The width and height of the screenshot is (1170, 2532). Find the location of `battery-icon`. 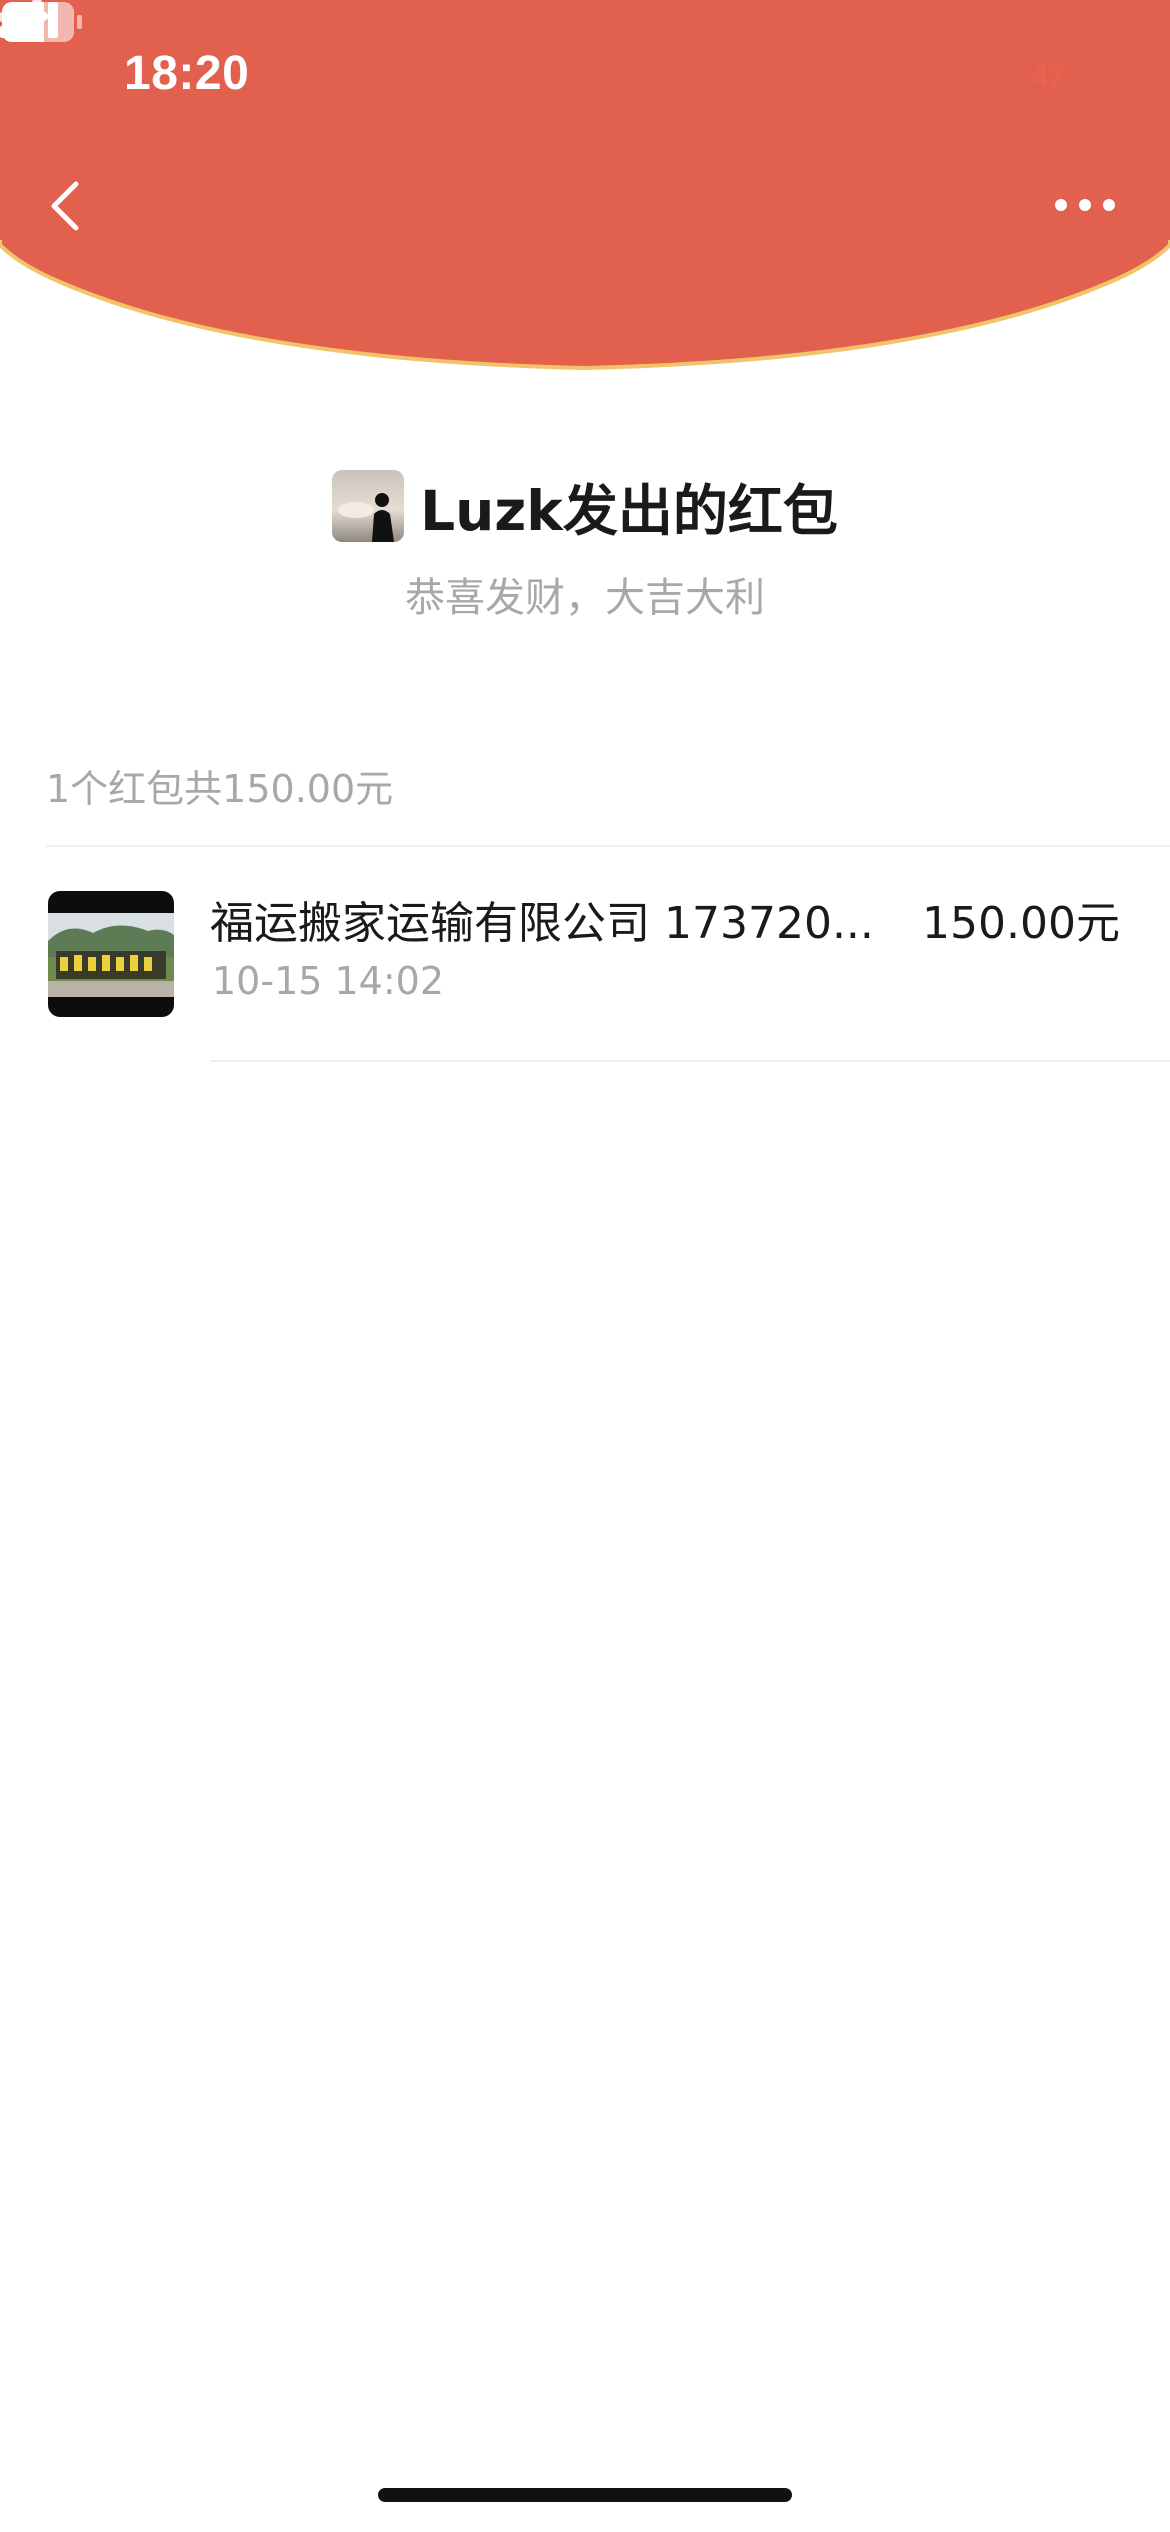

battery-icon is located at coordinates (42, 22).